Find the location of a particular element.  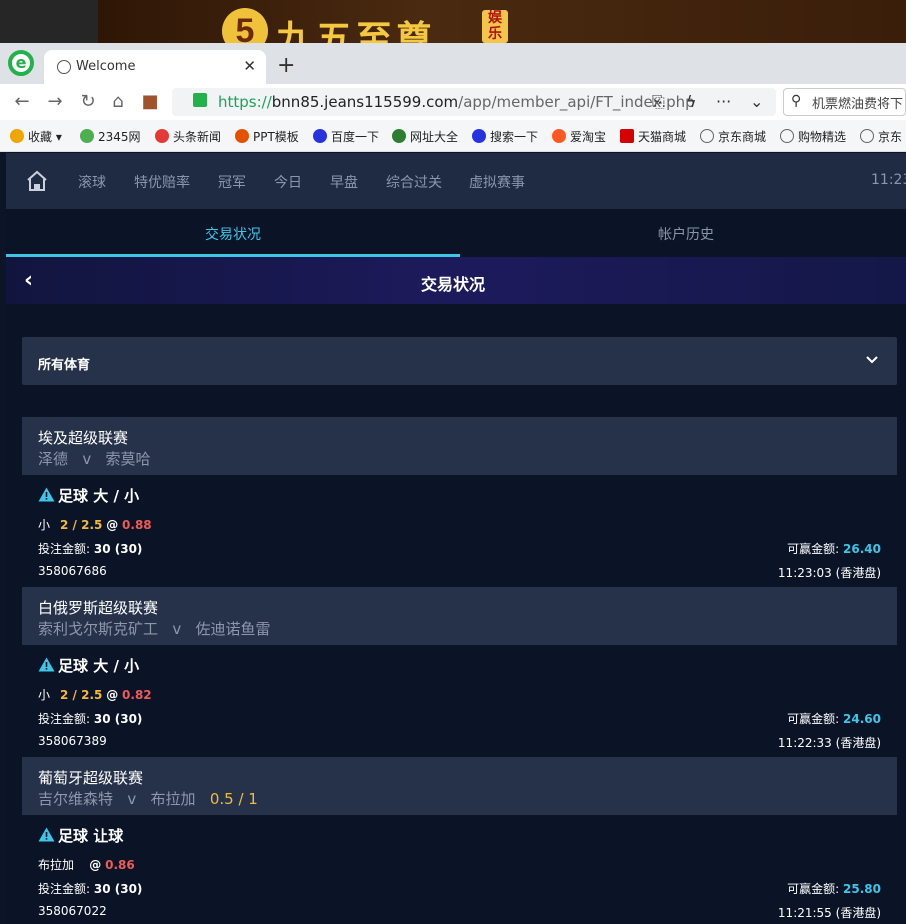

bet-time: 11:22:33 (香港盘) is located at coordinates (829, 743).